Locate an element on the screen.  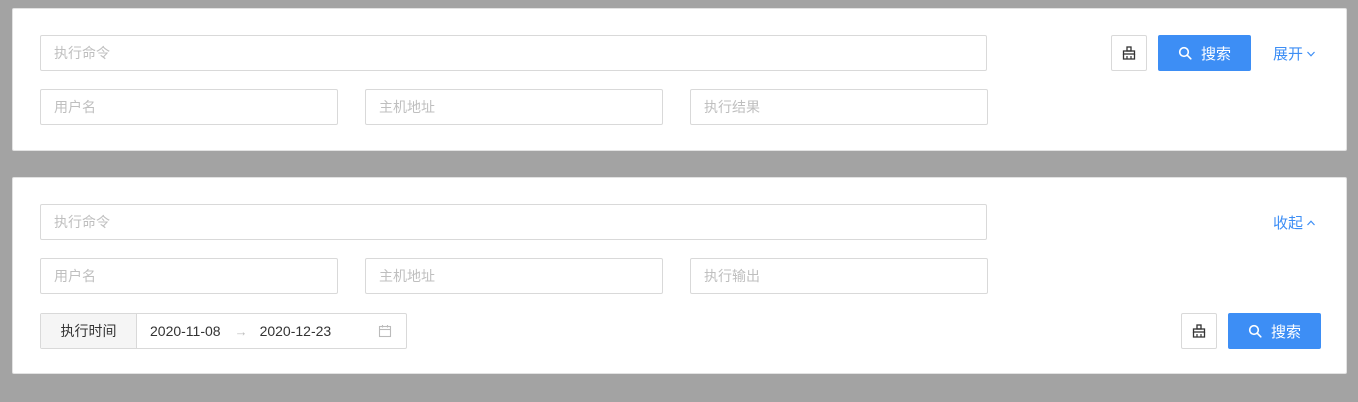
calendar-icon is located at coordinates (385, 331).